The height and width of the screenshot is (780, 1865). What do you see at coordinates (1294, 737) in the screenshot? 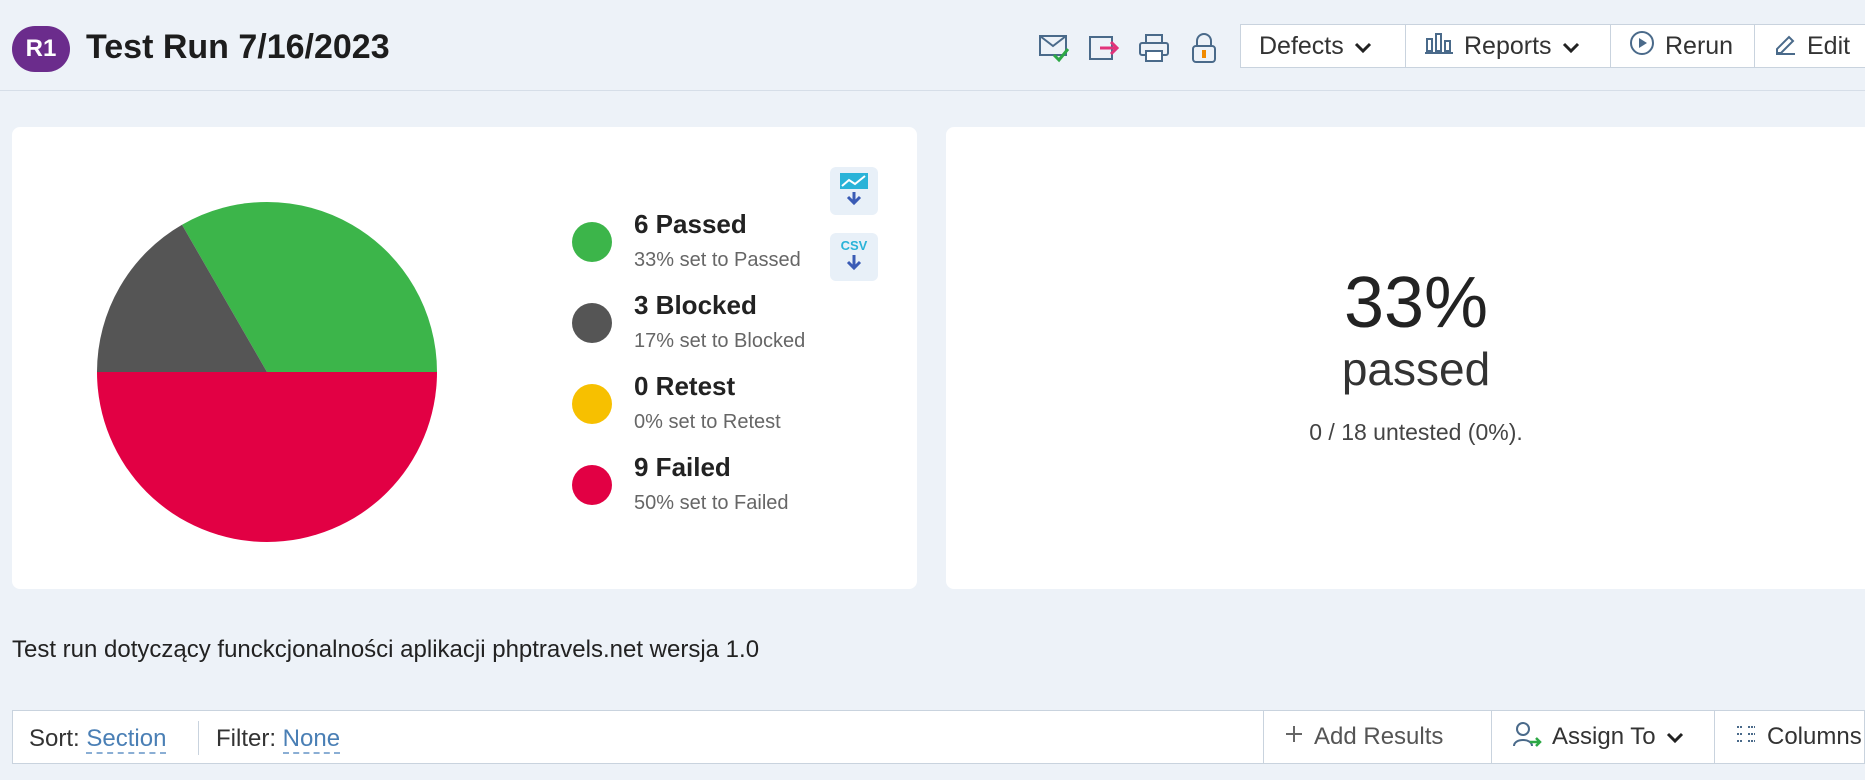
I see `plus-icon` at bounding box center [1294, 737].